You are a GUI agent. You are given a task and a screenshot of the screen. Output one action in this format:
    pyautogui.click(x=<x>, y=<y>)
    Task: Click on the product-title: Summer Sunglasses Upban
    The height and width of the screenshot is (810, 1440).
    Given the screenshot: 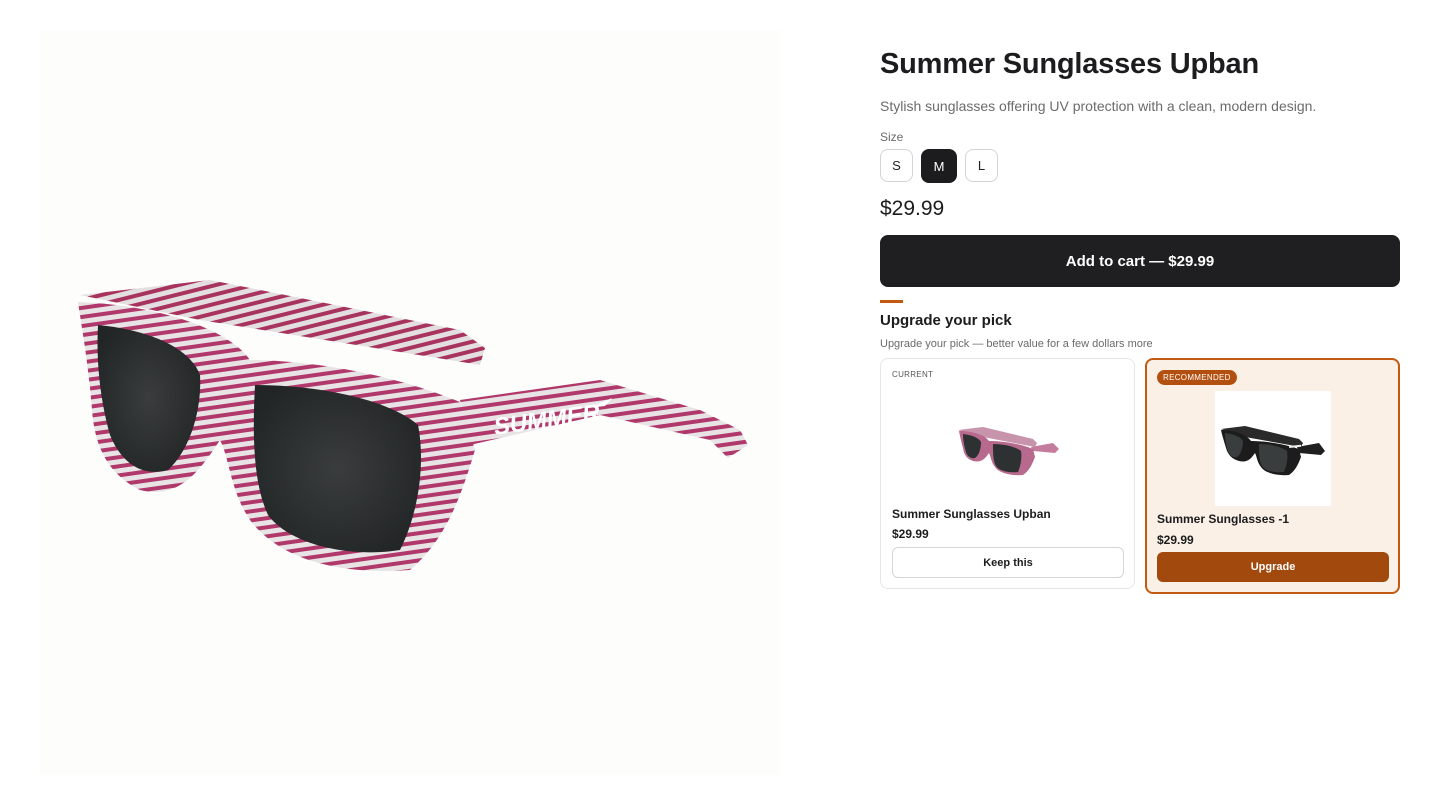 What is the action you would take?
    pyautogui.click(x=1069, y=64)
    